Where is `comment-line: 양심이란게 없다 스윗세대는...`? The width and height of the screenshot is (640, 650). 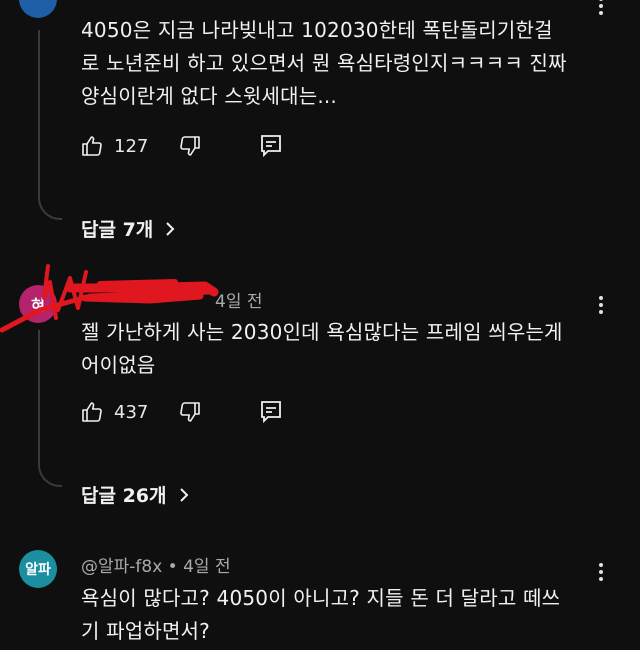
comment-line: 양심이란게 없다 스윗세대는... is located at coordinates (209, 96).